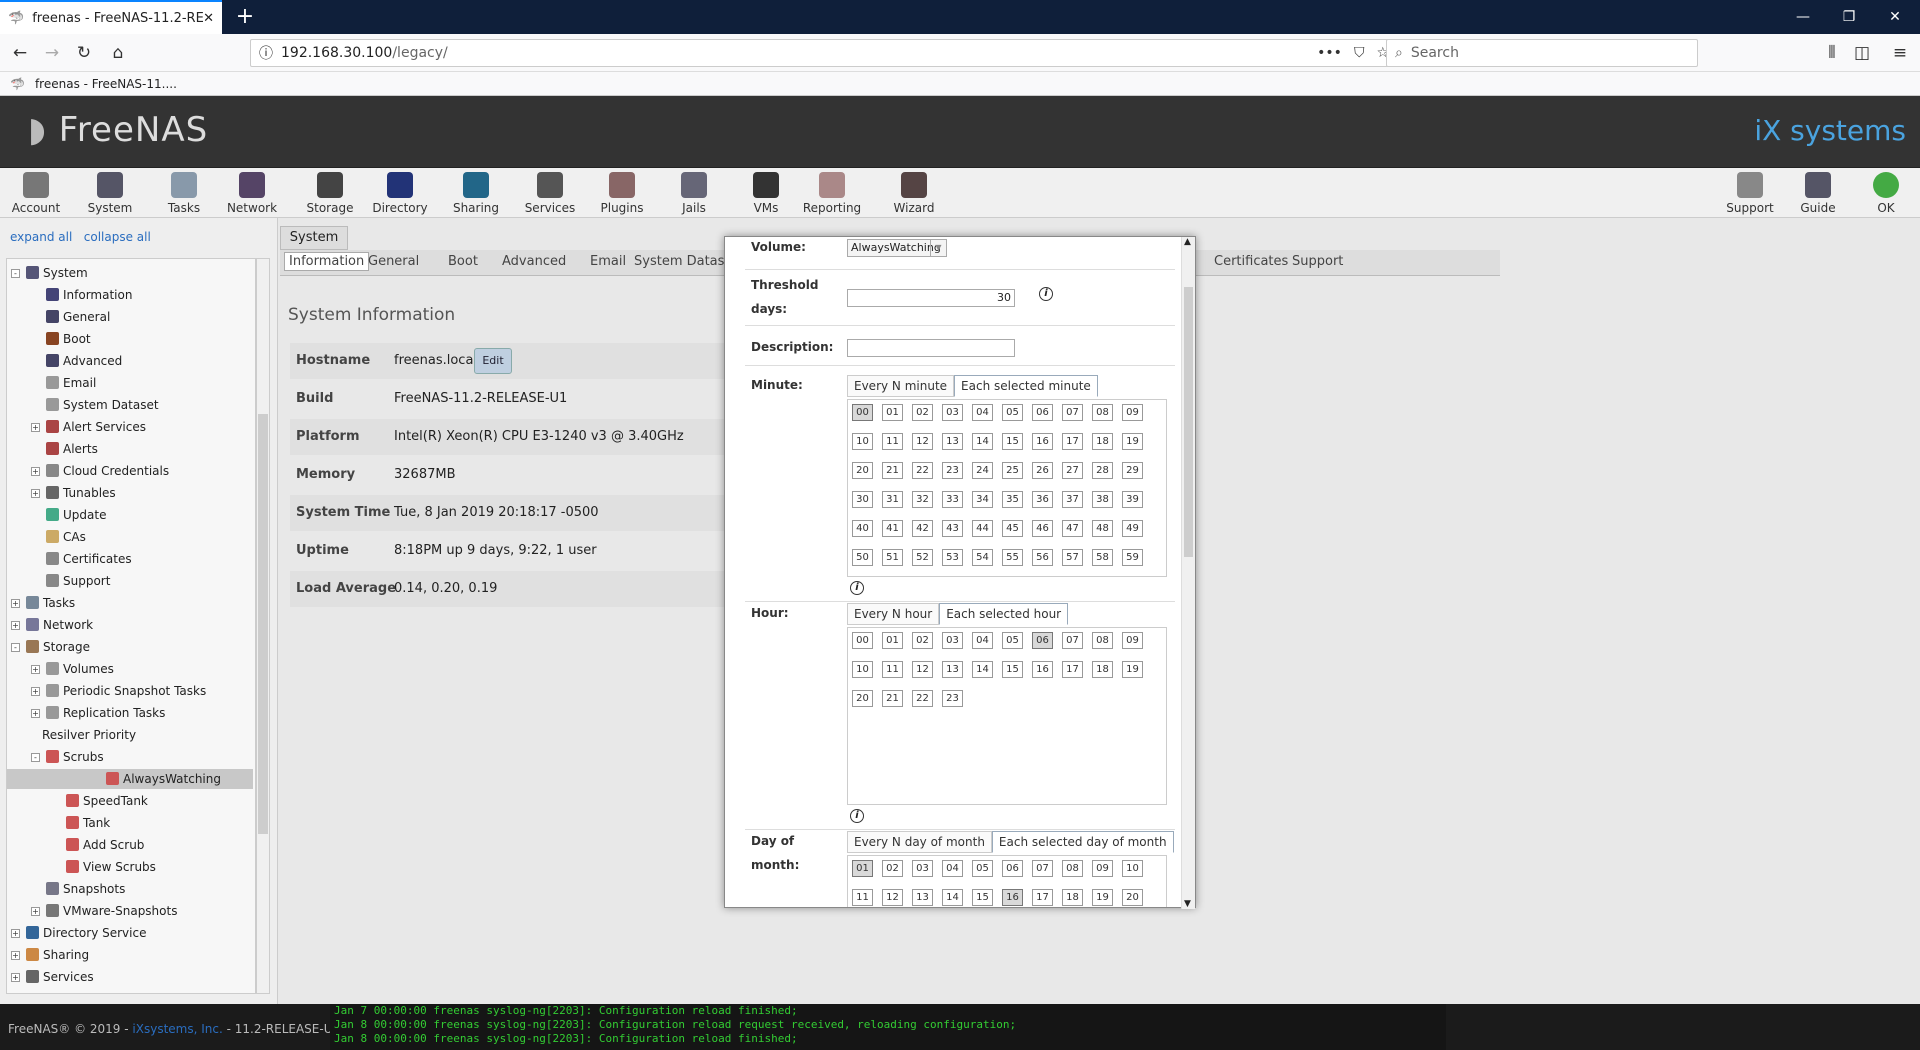  Describe the element at coordinates (862, 528) in the screenshot. I see `minute-cell: 40` at that location.